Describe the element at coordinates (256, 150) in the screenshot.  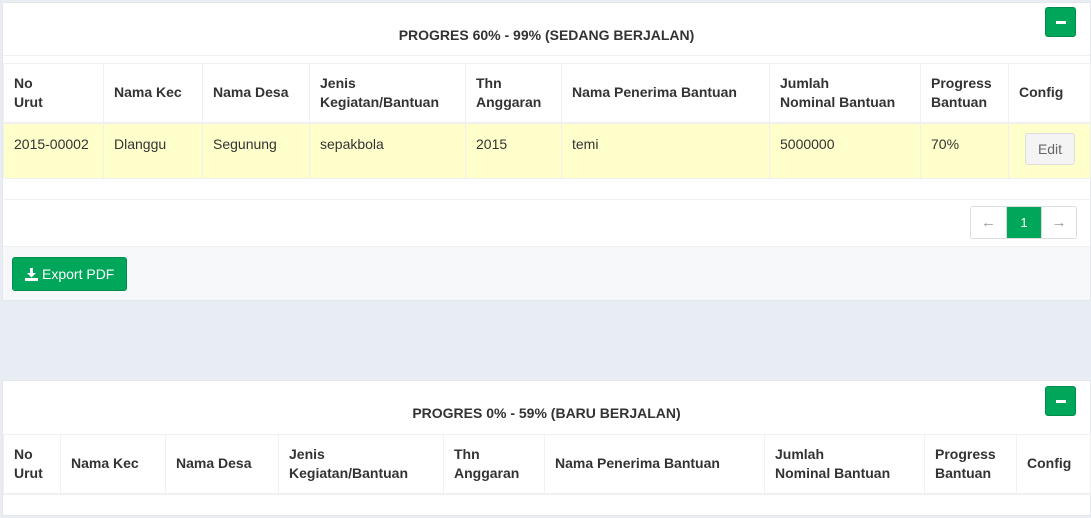
I see `cell-nama-desa: Segunung` at that location.